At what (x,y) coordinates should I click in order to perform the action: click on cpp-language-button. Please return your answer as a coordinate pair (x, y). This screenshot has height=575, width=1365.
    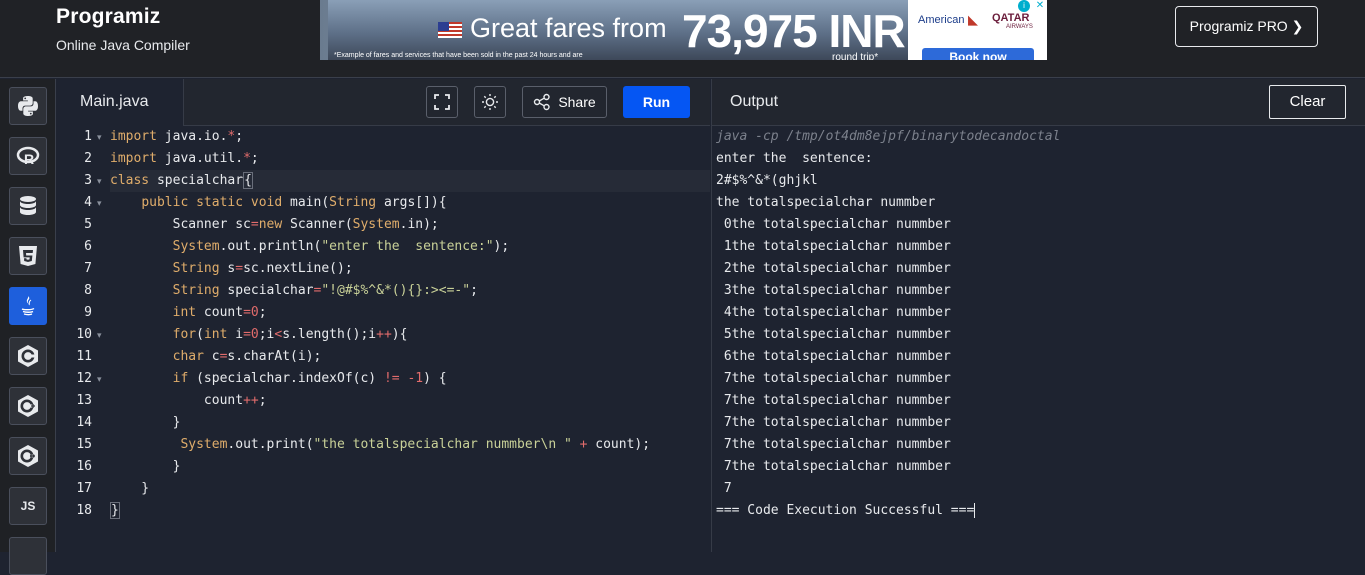
    Looking at the image, I should click on (28, 406).